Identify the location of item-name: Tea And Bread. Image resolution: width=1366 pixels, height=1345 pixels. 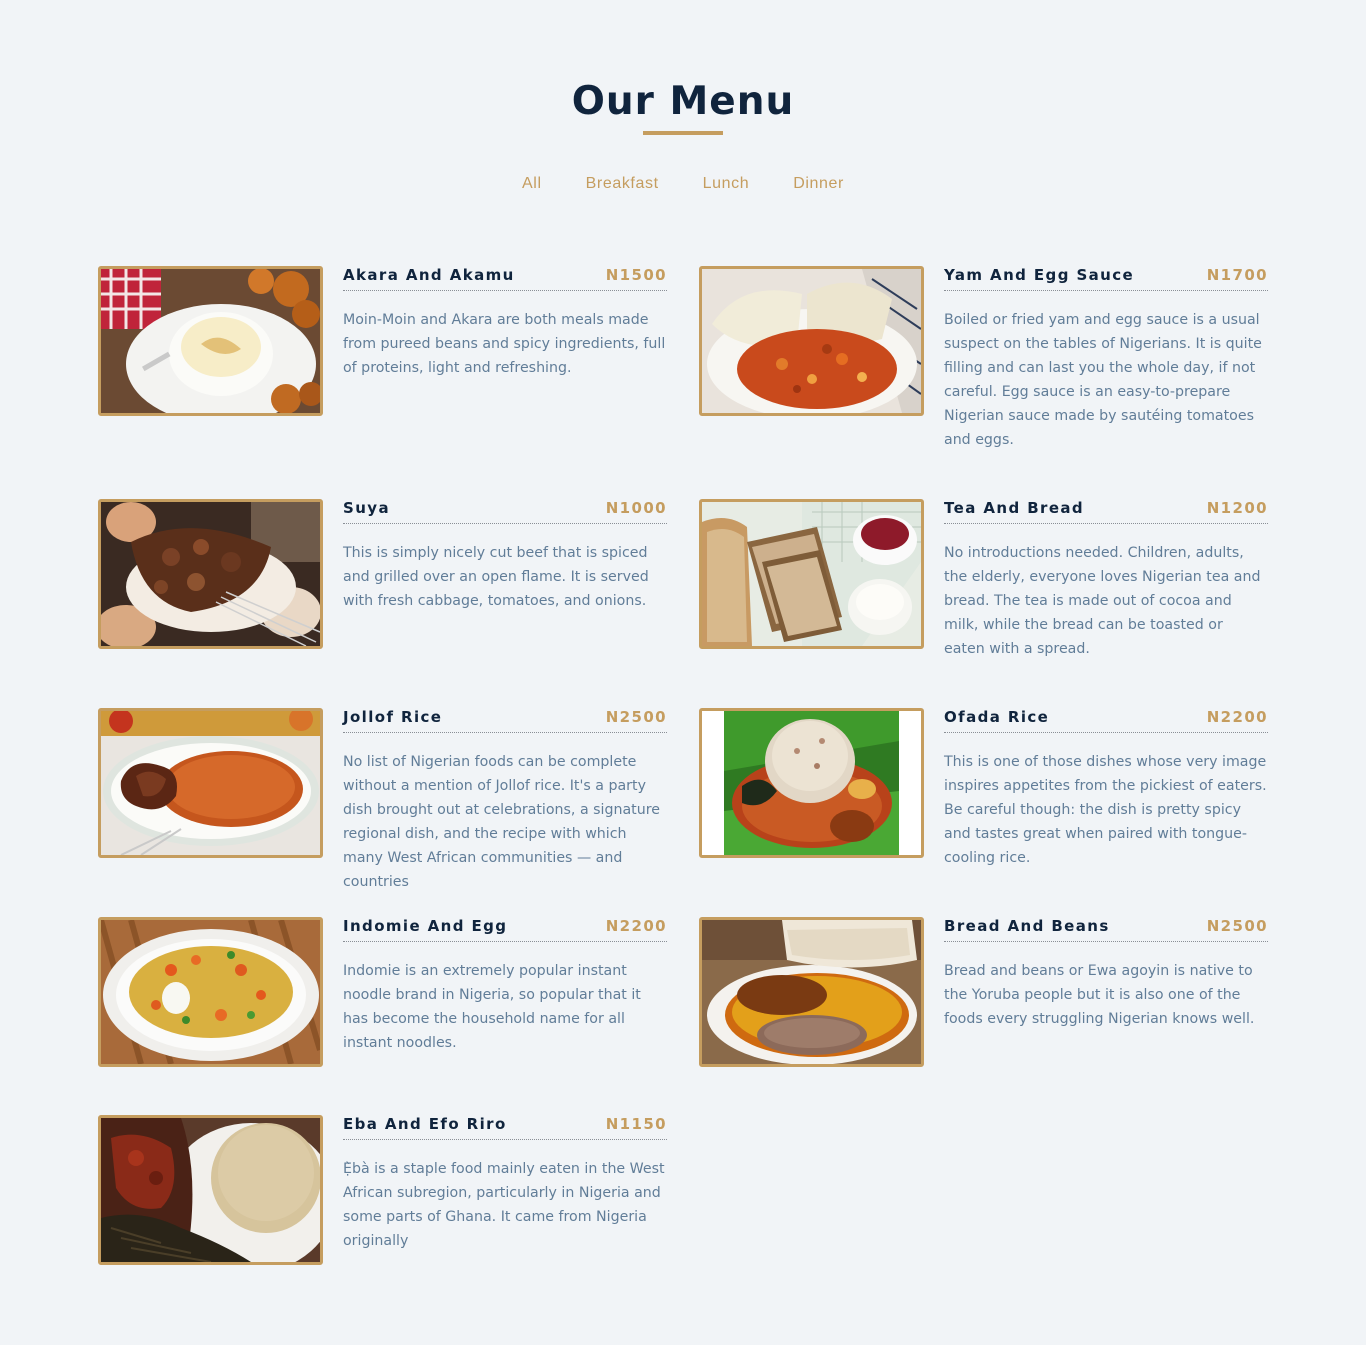
(1014, 508).